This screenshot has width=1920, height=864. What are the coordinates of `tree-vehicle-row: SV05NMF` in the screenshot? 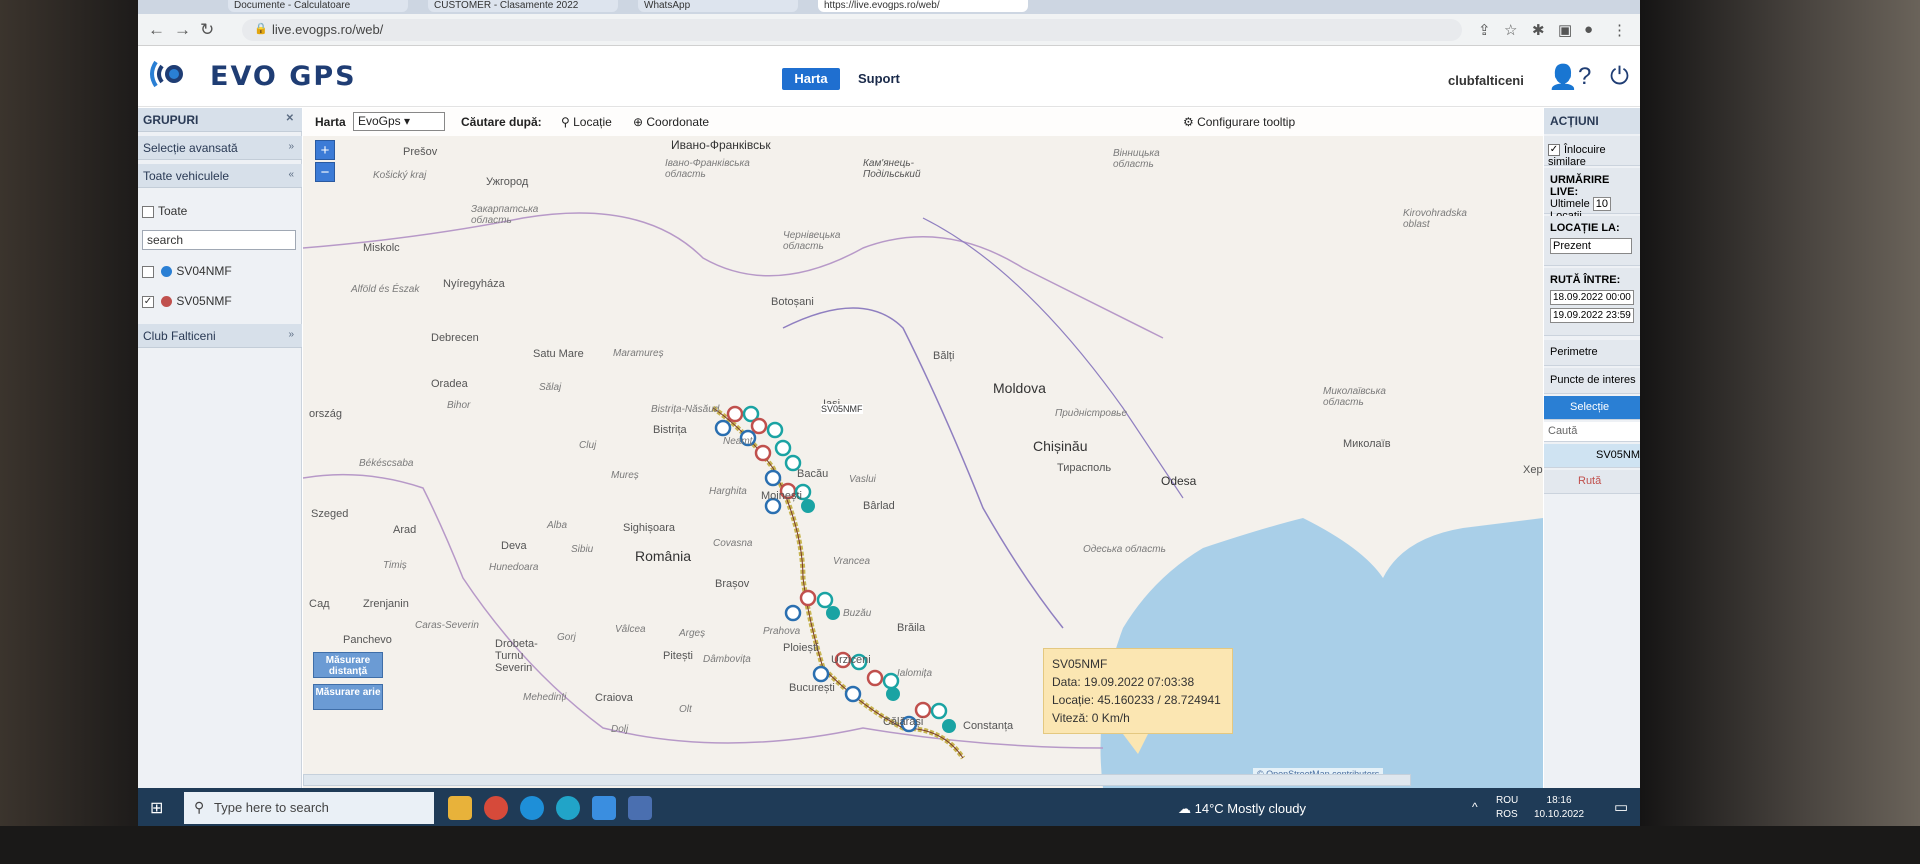 It's located at (1592, 456).